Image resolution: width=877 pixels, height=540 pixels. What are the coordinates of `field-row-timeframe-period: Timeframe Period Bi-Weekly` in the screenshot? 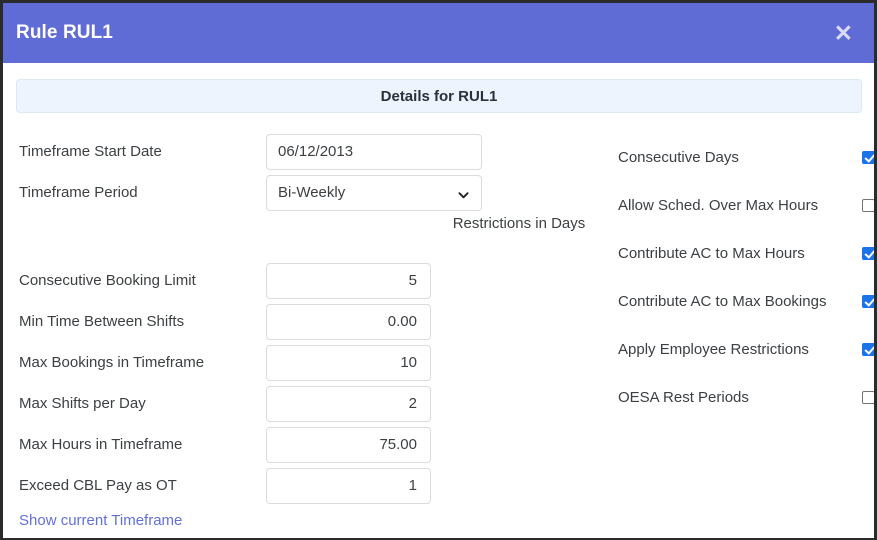 It's located at (311, 192).